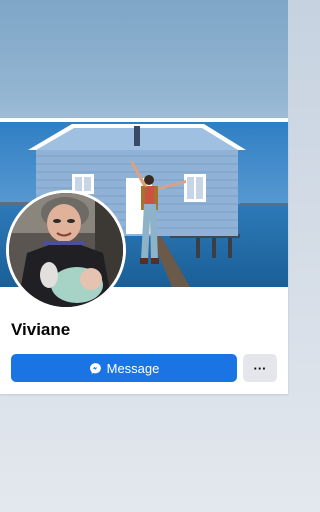 Image resolution: width=320 pixels, height=512 pixels. What do you see at coordinates (41, 329) in the screenshot?
I see `profile-name: Viviane` at bounding box center [41, 329].